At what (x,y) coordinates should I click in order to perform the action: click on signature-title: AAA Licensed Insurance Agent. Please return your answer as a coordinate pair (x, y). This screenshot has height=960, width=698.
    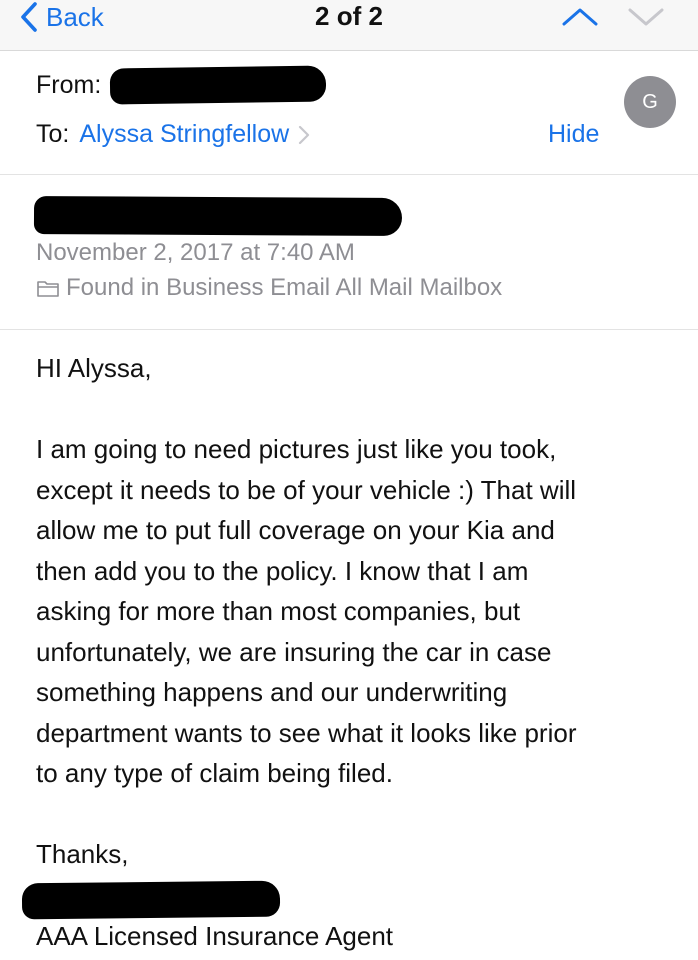
    Looking at the image, I should click on (215, 936).